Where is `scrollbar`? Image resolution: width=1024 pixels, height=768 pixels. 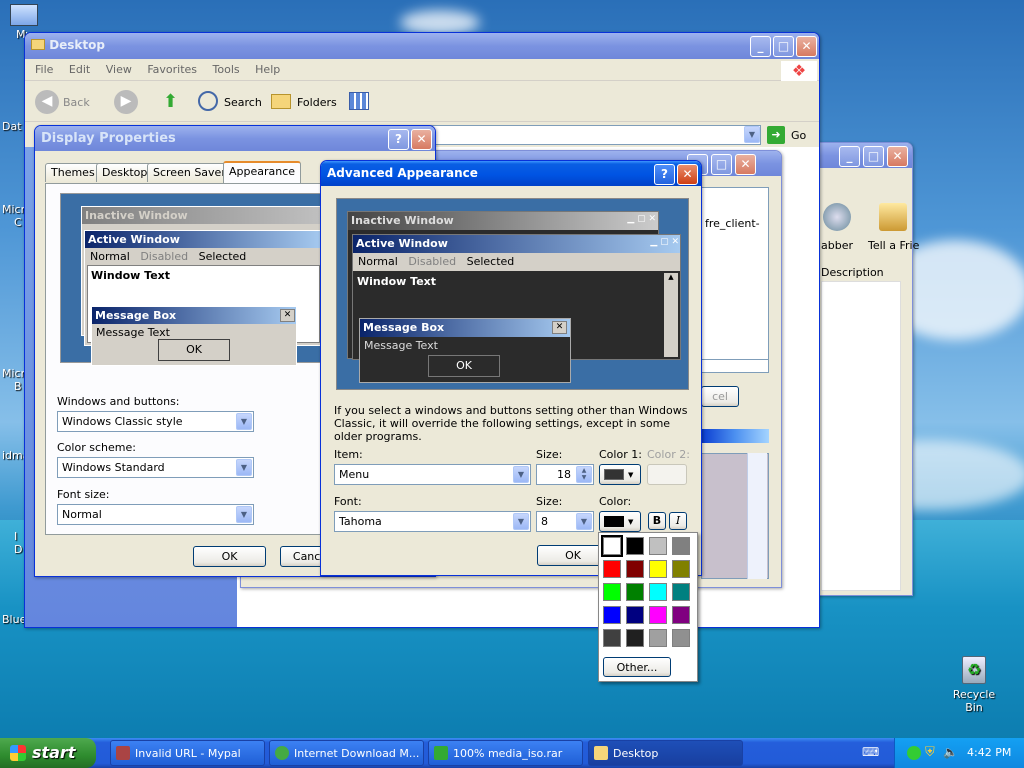 scrollbar is located at coordinates (757, 516).